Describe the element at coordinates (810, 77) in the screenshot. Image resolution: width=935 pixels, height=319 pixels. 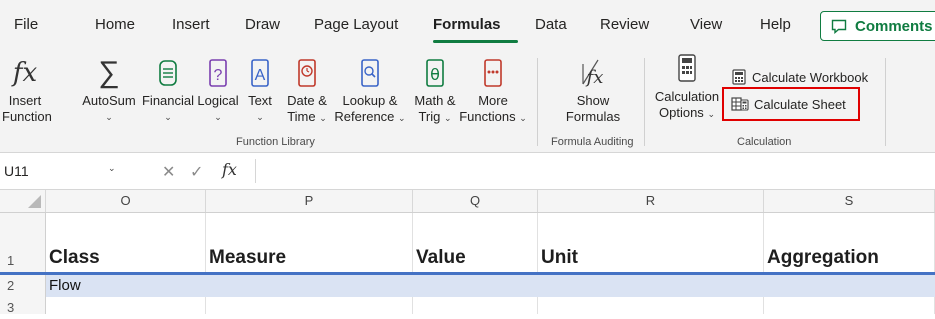
I see `calculate-workbook-label: Calculate Workbook` at that location.